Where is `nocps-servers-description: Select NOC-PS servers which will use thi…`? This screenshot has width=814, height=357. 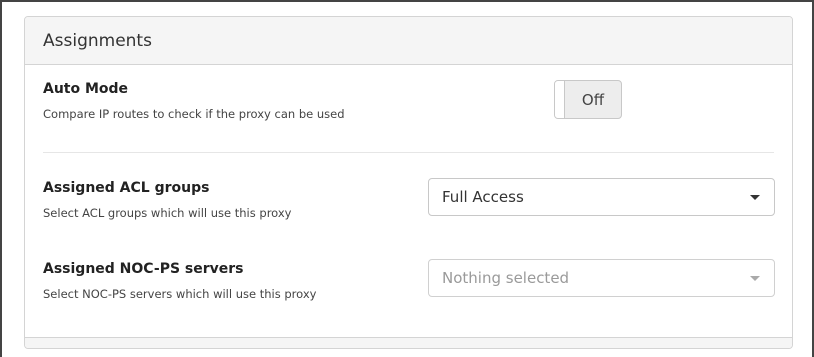
nocps-servers-description: Select NOC-PS servers which will use thi… is located at coordinates (180, 294).